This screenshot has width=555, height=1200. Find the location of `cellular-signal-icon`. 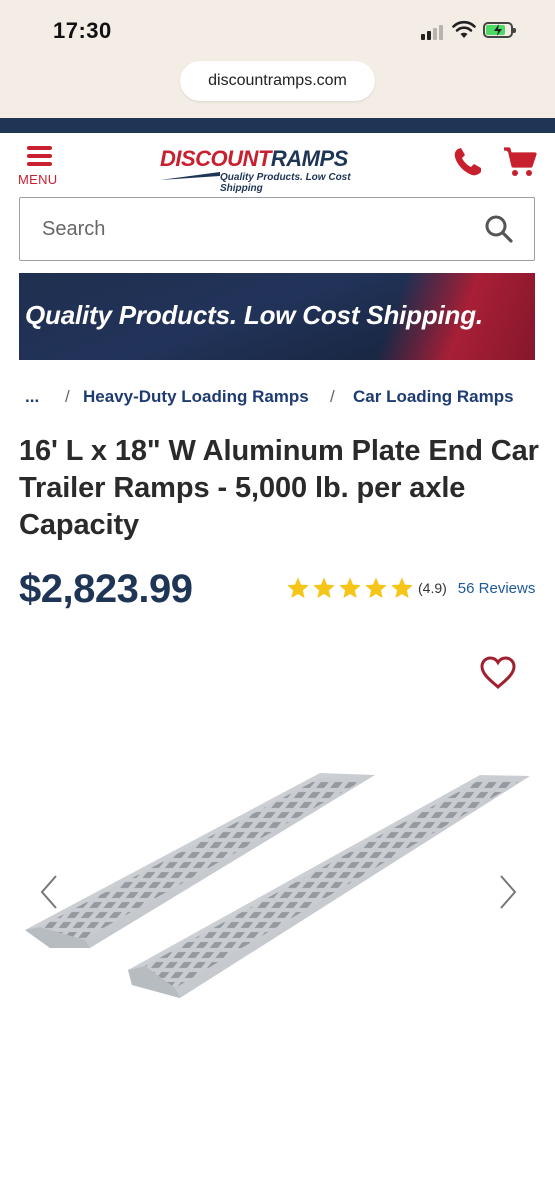

cellular-signal-icon is located at coordinates (434, 32).